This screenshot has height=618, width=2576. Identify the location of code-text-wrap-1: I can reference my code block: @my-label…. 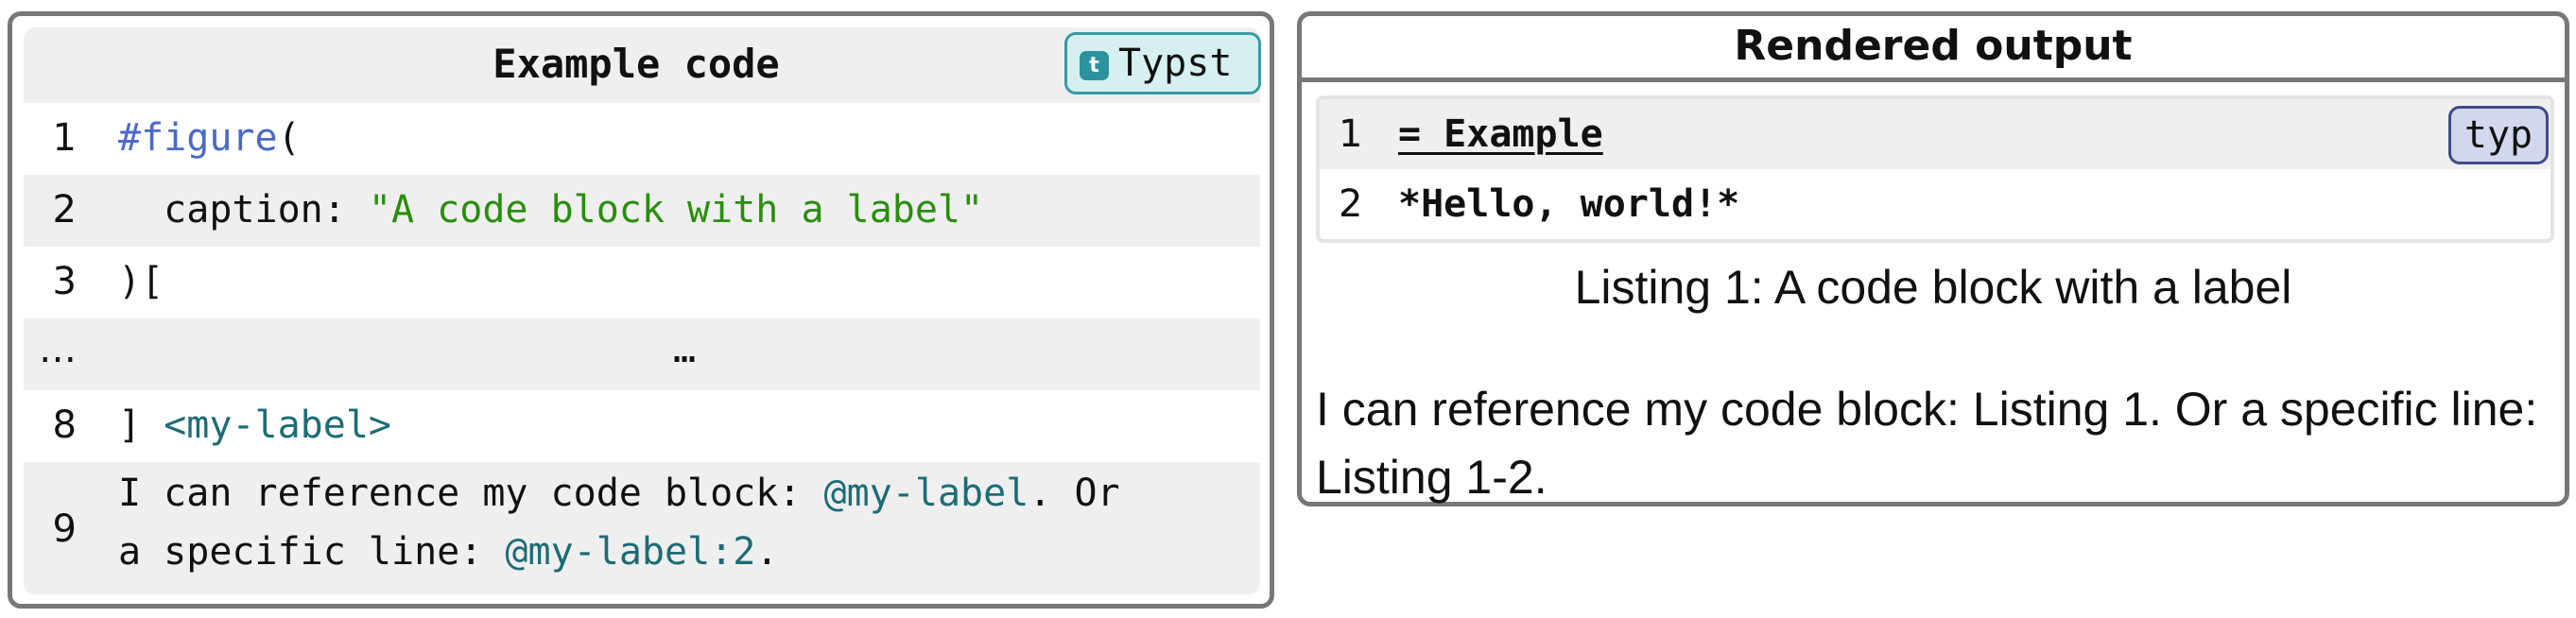
(619, 493).